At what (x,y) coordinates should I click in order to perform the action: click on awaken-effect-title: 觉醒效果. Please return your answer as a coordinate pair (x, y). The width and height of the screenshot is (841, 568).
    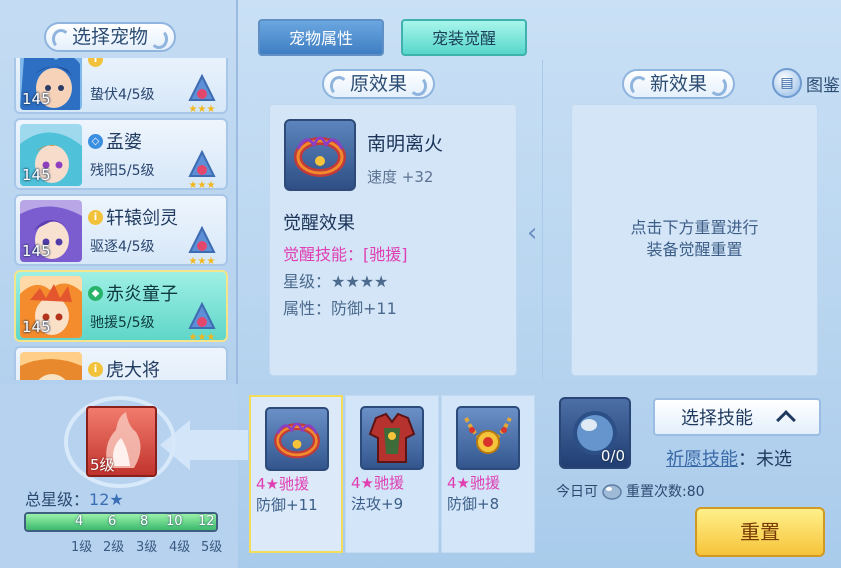
    Looking at the image, I should click on (319, 223).